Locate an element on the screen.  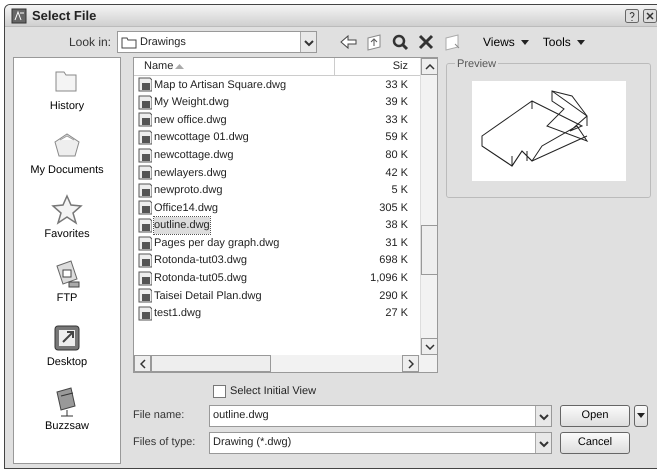
back-icon is located at coordinates (348, 42).